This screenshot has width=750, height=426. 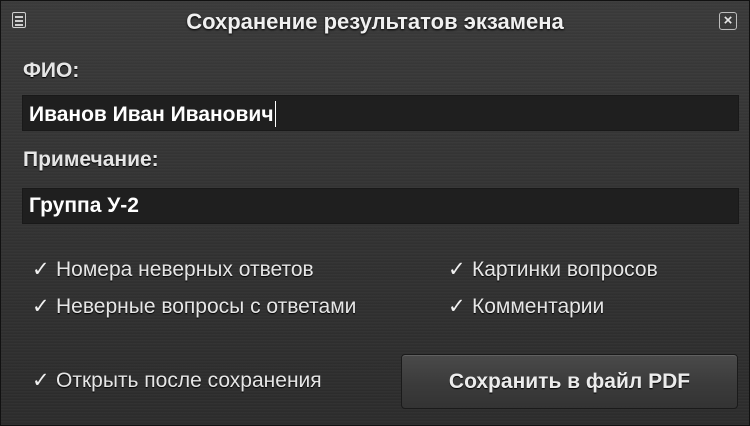 What do you see at coordinates (275, 114) in the screenshot?
I see `text-caret` at bounding box center [275, 114].